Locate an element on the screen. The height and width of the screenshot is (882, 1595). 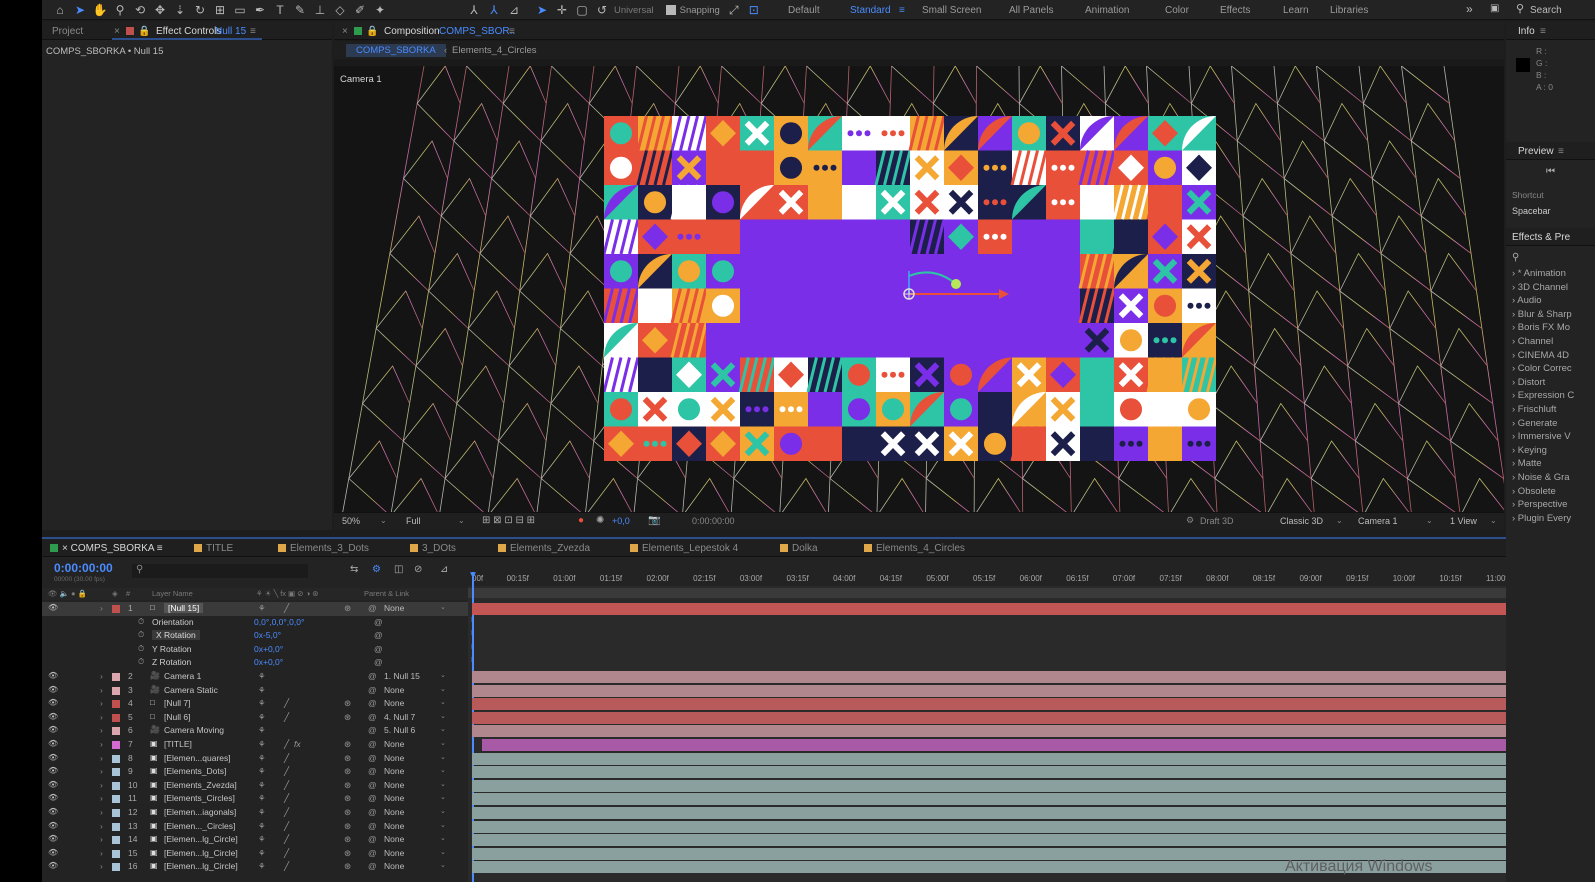
rotate-tool-icon: ↻ is located at coordinates (200, 10).